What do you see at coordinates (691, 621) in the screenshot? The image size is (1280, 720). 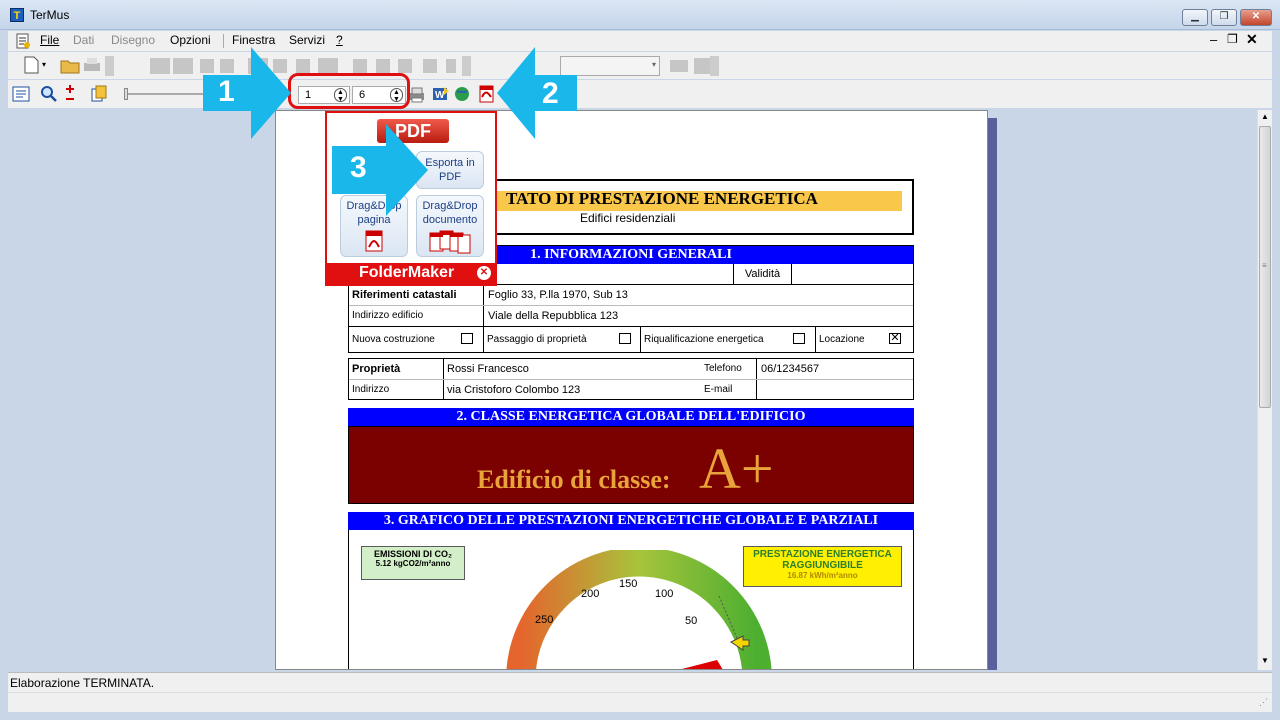 I see `gauge-tick-50: 50` at bounding box center [691, 621].